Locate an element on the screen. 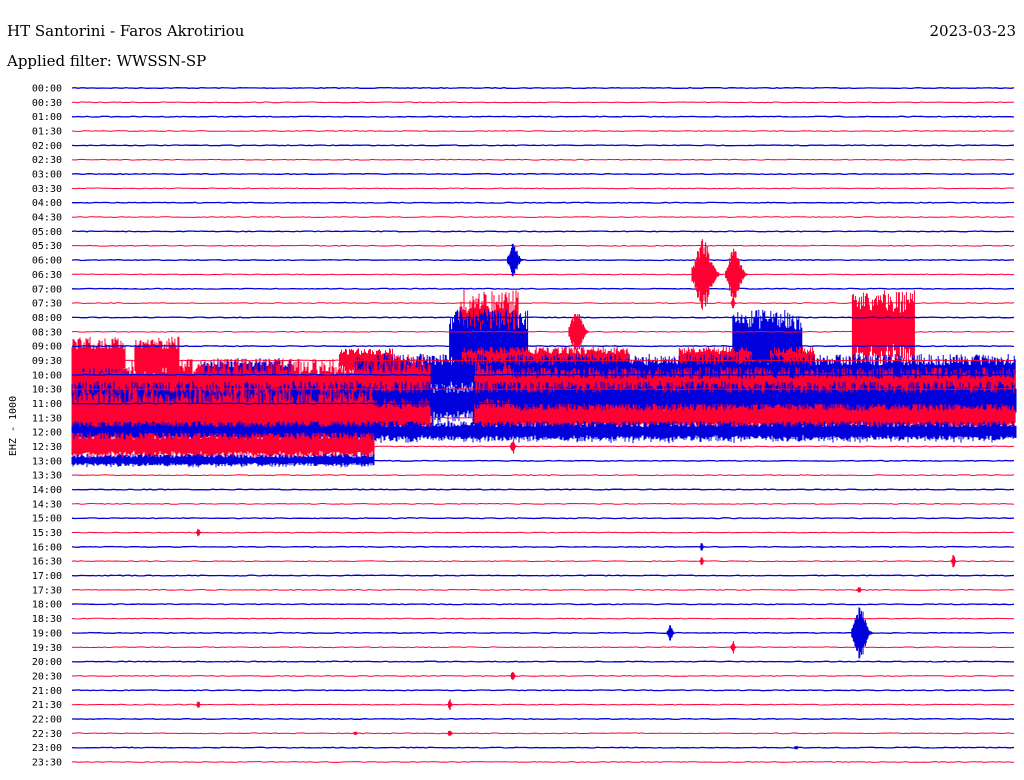  tick-label: 23:30 is located at coordinates (47, 762).